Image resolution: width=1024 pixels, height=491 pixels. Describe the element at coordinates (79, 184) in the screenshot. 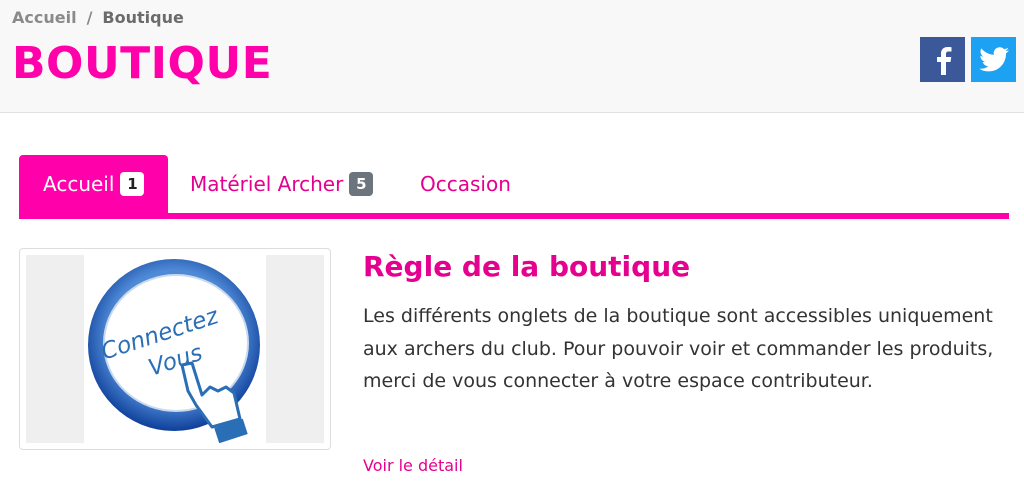

I see `tab-label: Accueil` at that location.